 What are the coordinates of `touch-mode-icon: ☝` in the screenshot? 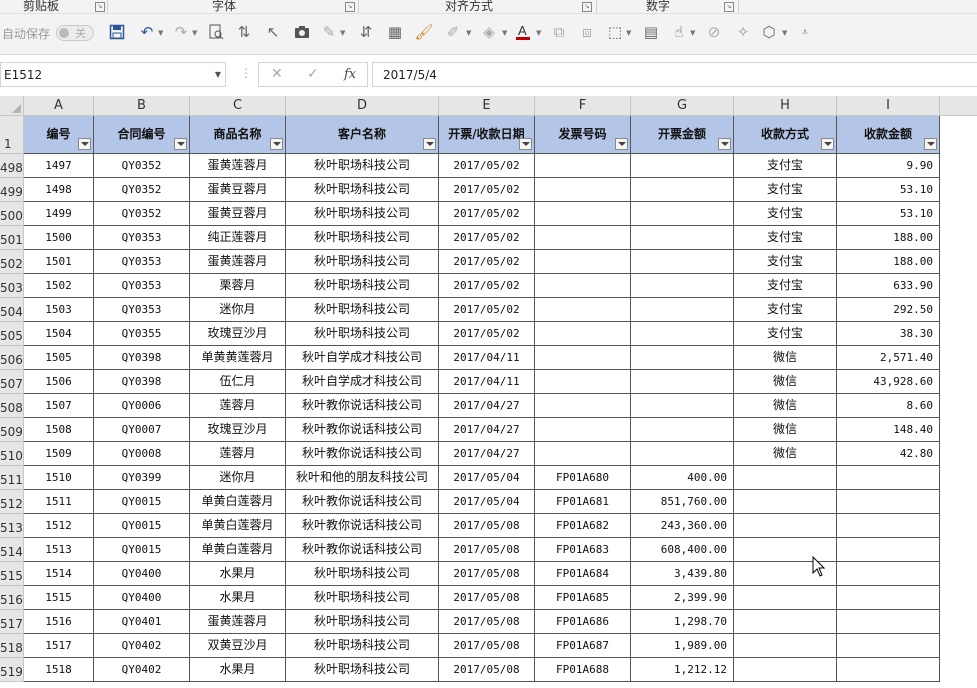 It's located at (679, 32).